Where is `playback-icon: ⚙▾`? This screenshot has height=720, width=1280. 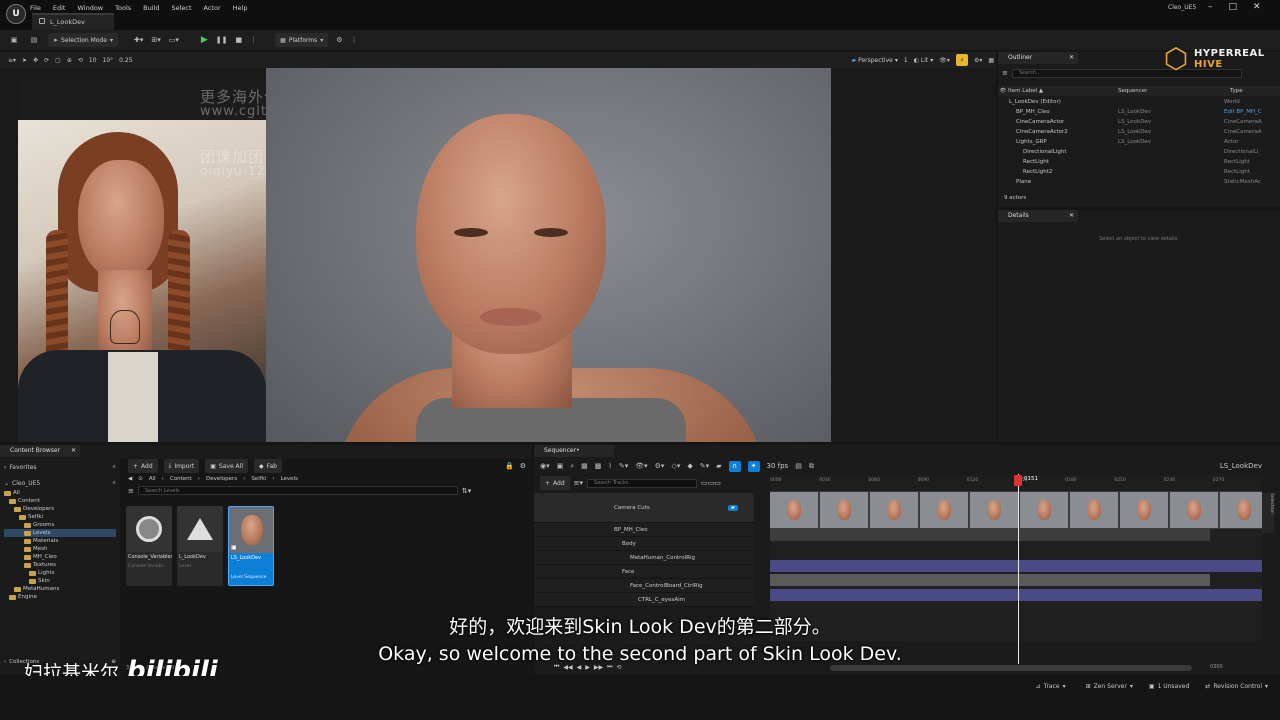 playback-icon: ⚙▾ is located at coordinates (660, 466).